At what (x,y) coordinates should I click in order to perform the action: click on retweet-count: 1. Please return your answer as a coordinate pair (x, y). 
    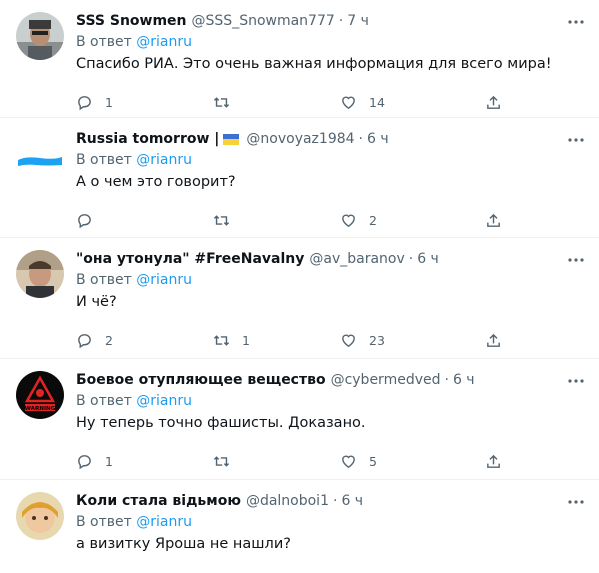
    Looking at the image, I should click on (246, 340).